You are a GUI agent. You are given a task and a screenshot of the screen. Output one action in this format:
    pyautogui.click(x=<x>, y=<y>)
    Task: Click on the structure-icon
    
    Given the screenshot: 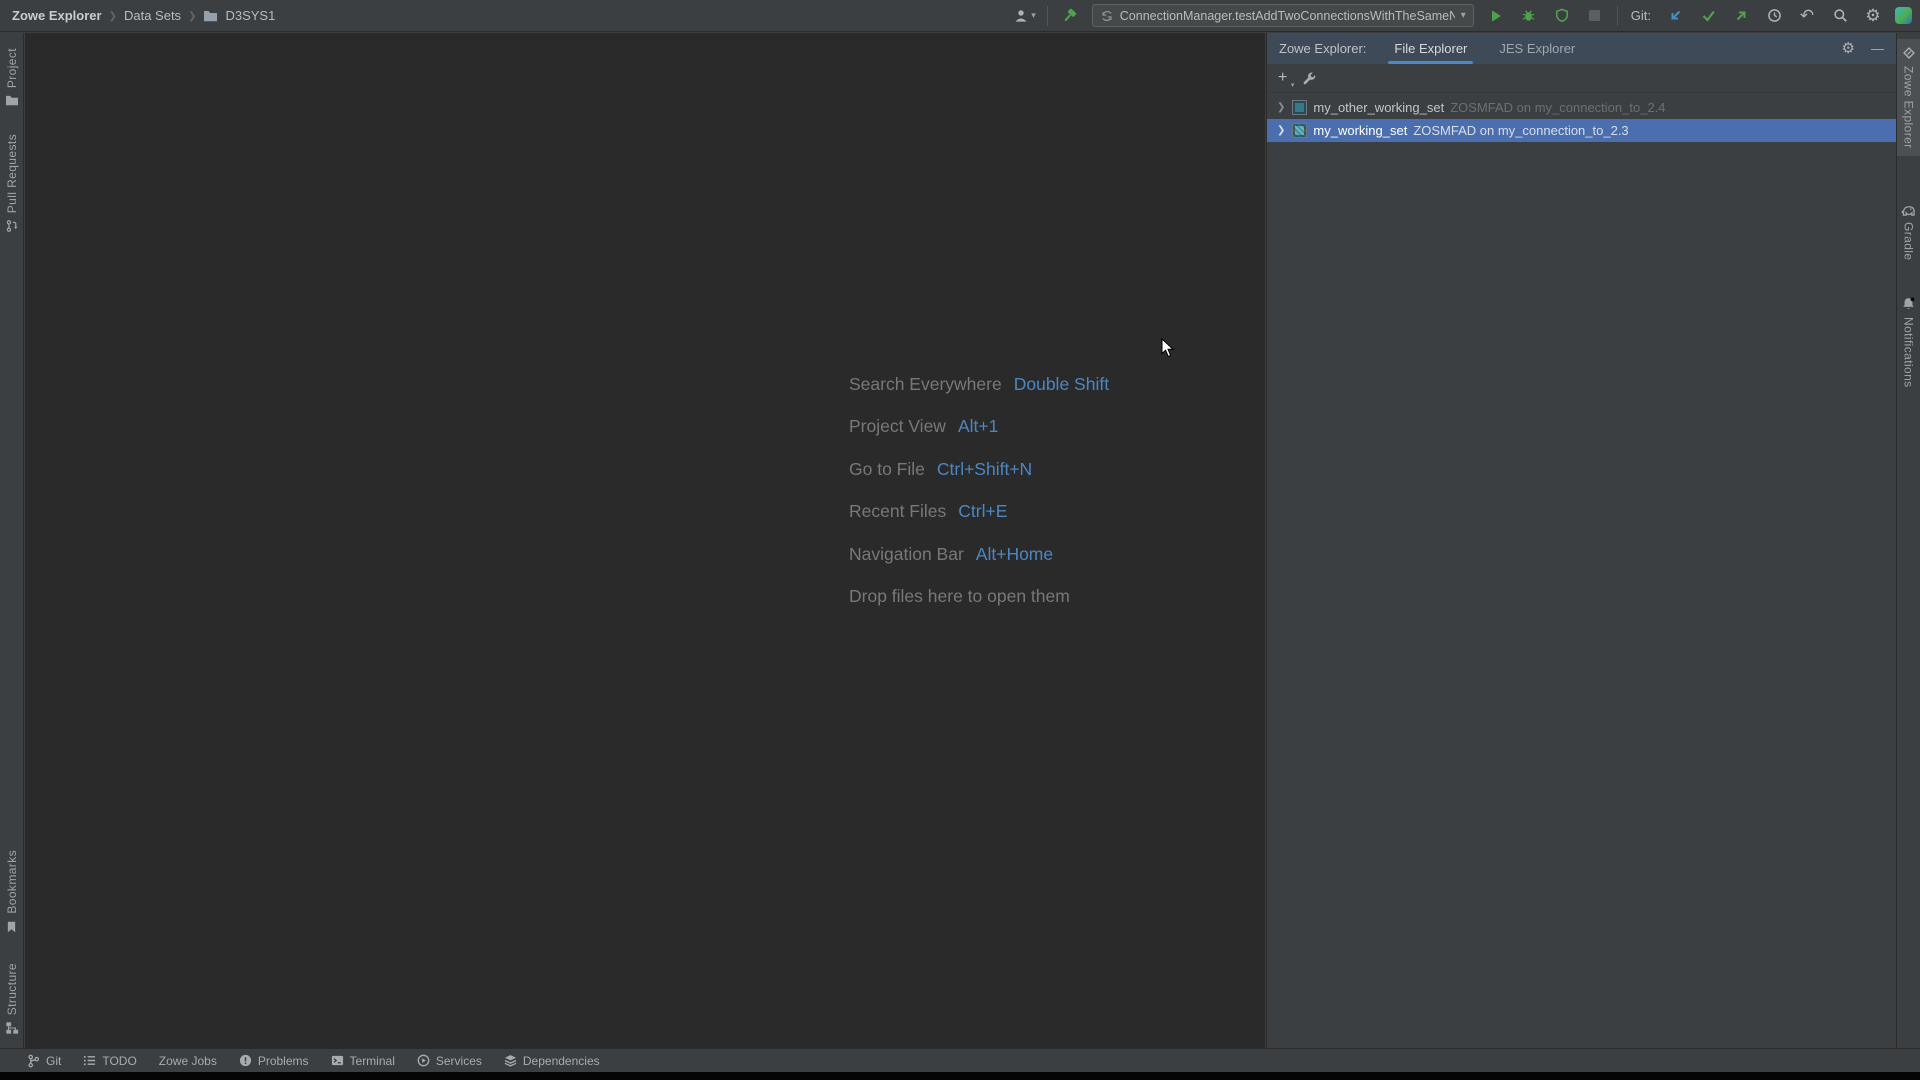 What is the action you would take?
    pyautogui.click(x=11, y=1028)
    